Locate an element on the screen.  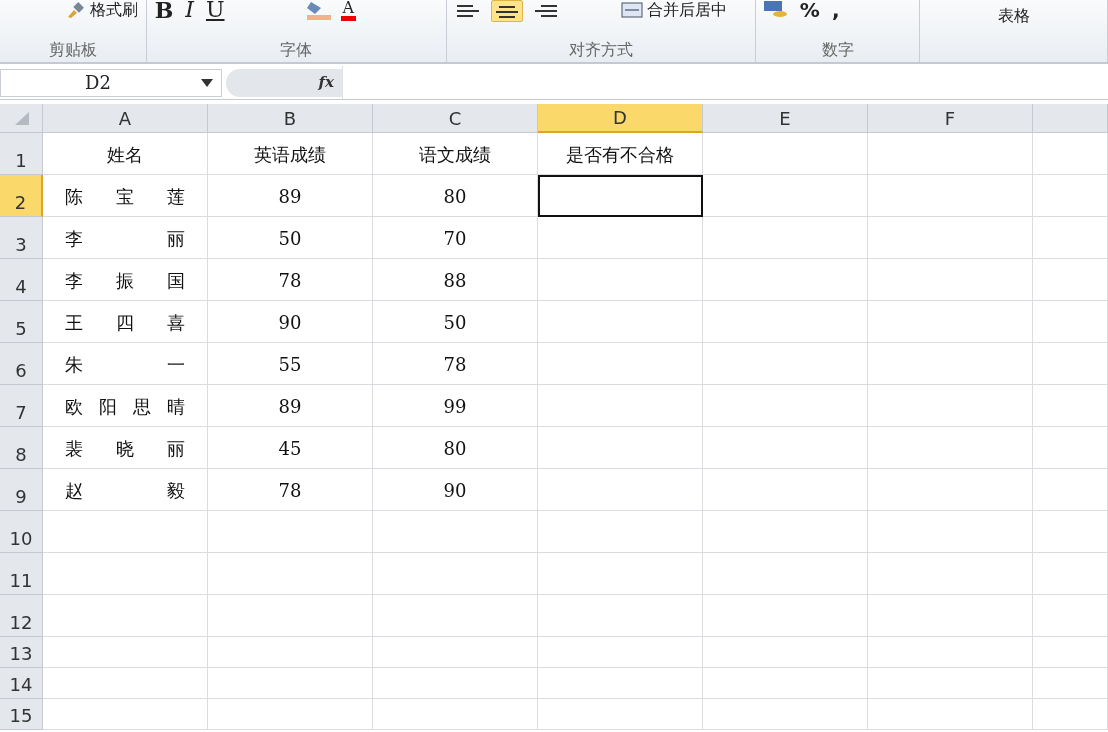
column-header: C is located at coordinates (455, 118).